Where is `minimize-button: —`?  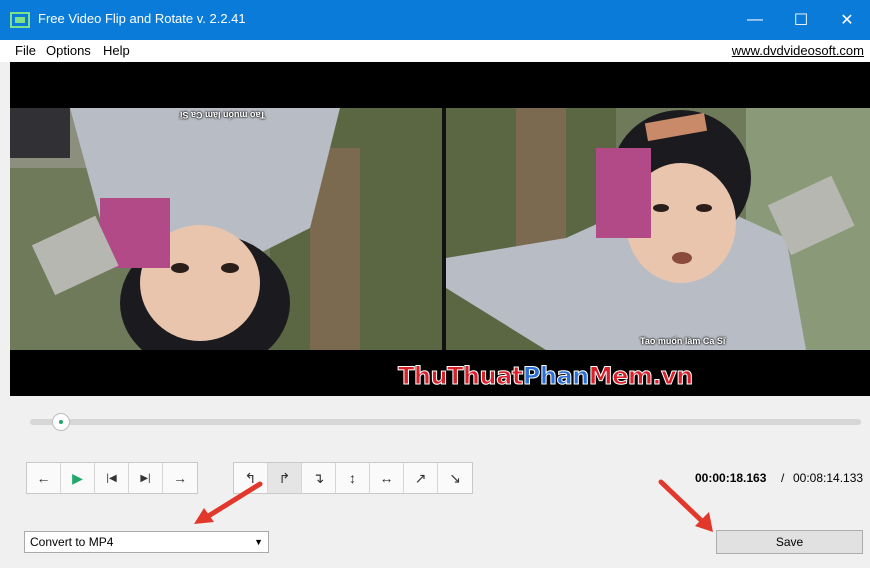
minimize-button: — is located at coordinates (755, 20).